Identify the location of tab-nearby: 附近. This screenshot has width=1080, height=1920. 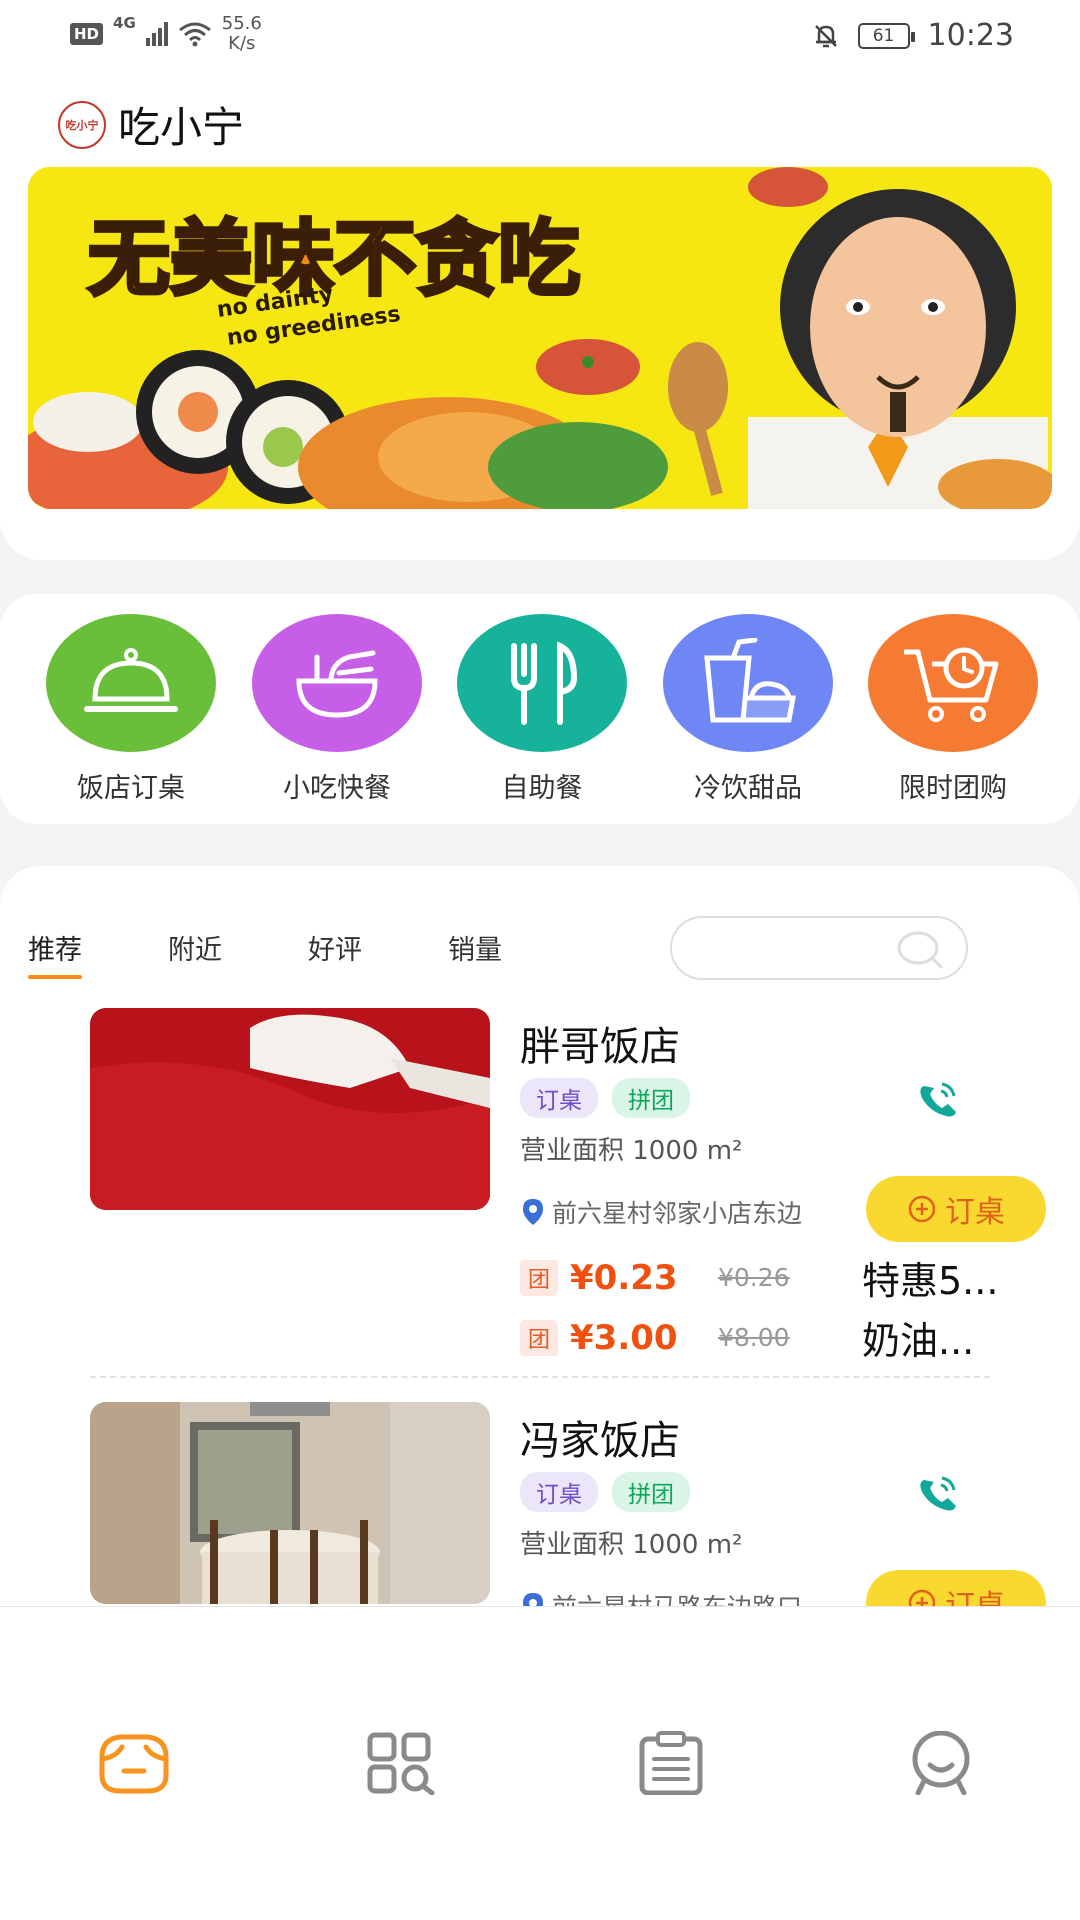
(195, 951).